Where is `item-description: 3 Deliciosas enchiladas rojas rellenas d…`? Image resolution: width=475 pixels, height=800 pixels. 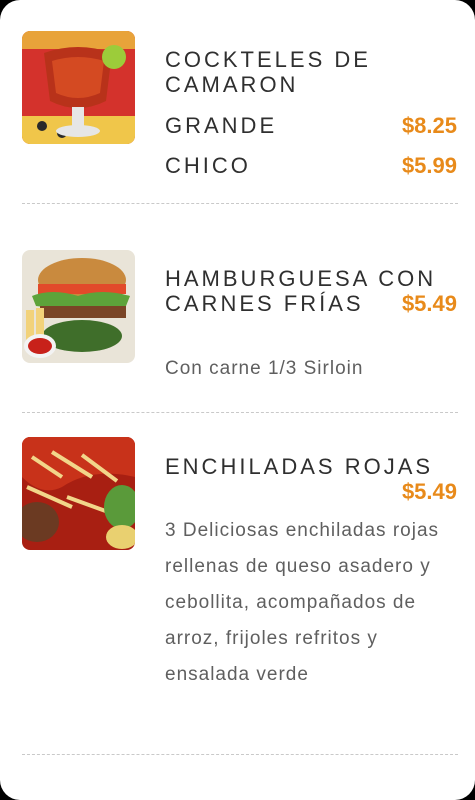
item-description: 3 Deliciosas enchiladas rojas rellenas d… is located at coordinates (302, 602).